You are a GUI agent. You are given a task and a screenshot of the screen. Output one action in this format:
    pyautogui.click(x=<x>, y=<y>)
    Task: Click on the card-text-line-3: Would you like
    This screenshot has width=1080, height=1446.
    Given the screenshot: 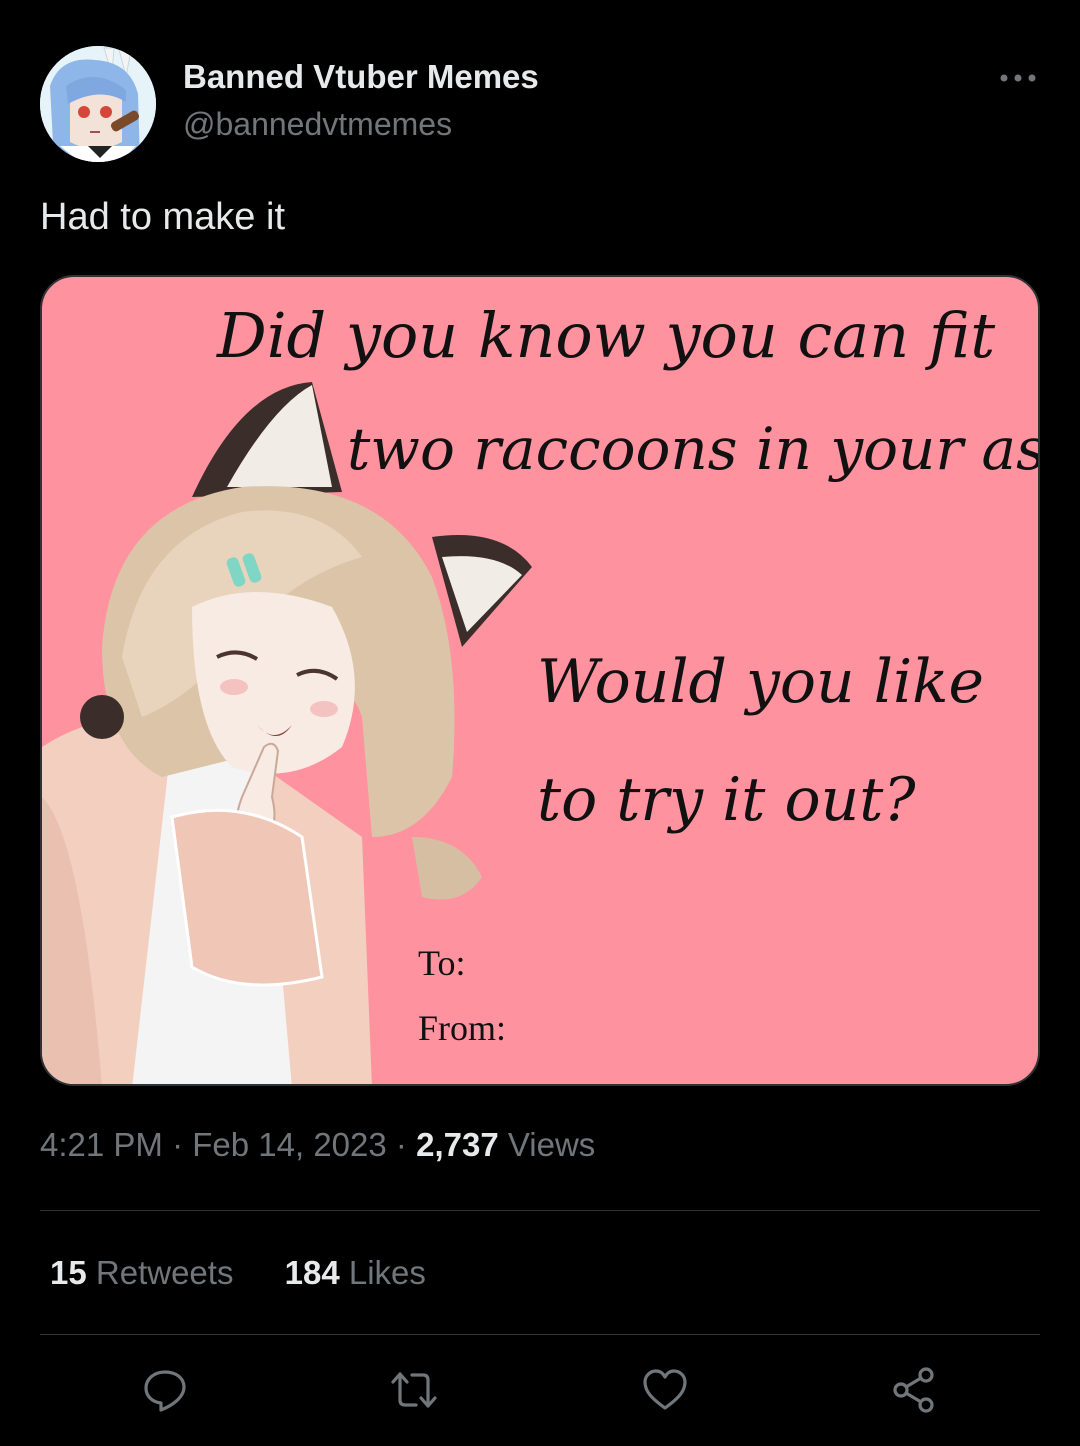 What is the action you would take?
    pyautogui.click(x=761, y=682)
    